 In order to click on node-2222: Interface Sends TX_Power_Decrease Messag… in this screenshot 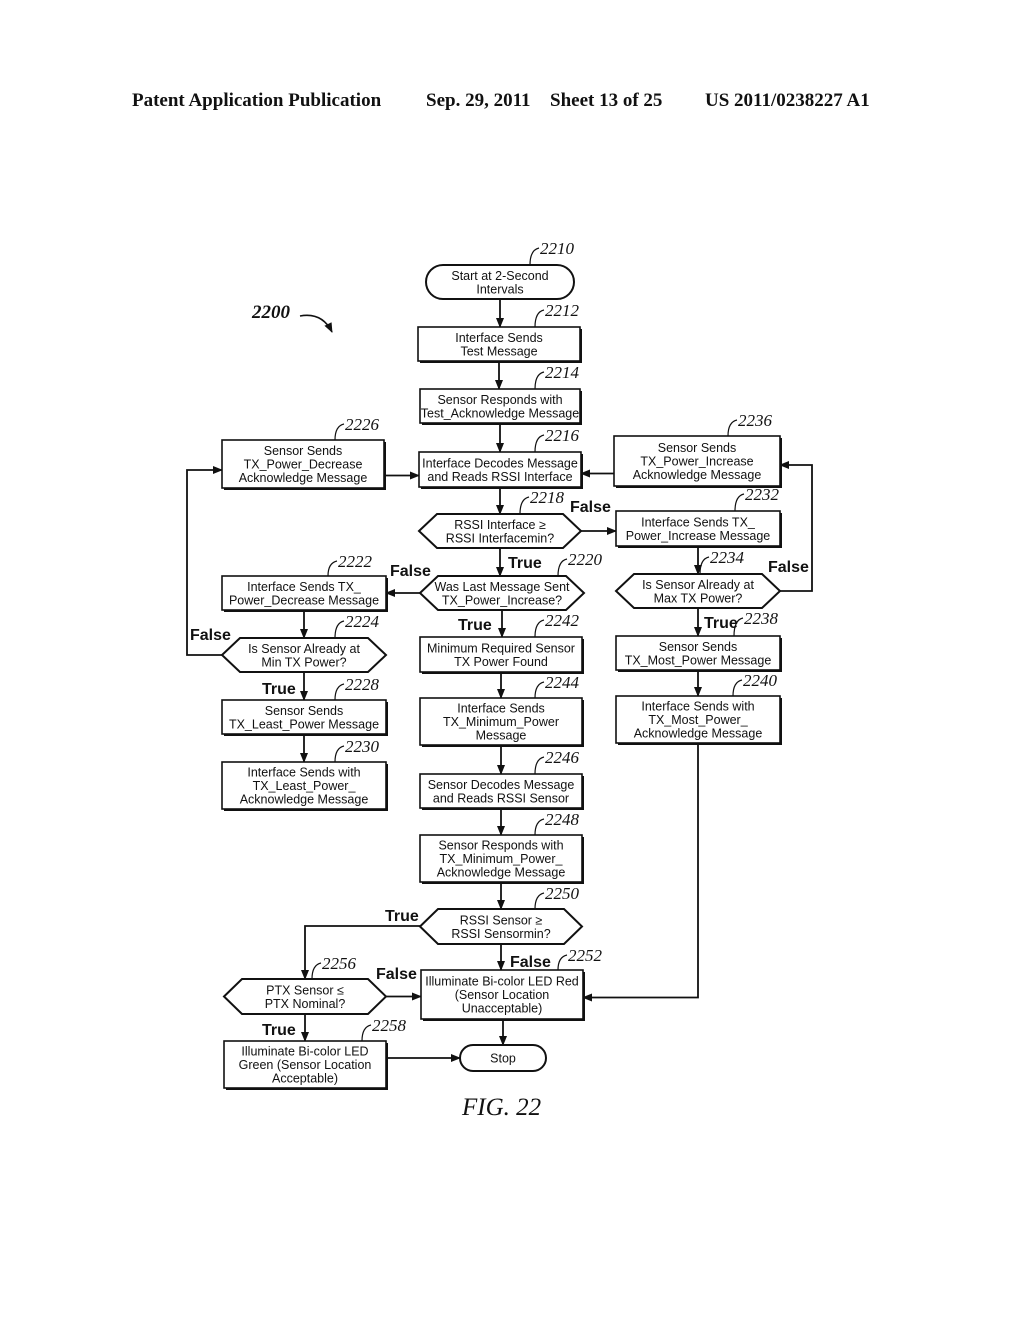, I will do `click(304, 582)`.